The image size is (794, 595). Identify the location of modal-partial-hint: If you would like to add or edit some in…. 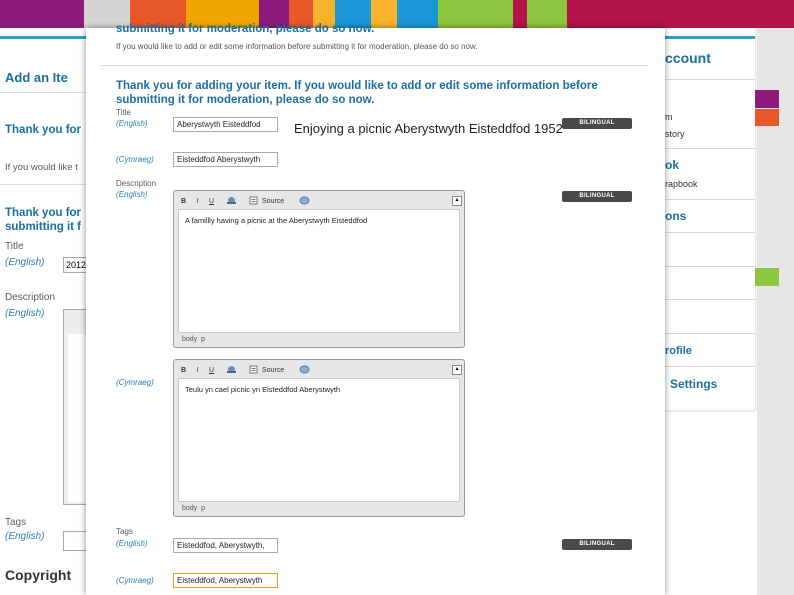
(297, 46).